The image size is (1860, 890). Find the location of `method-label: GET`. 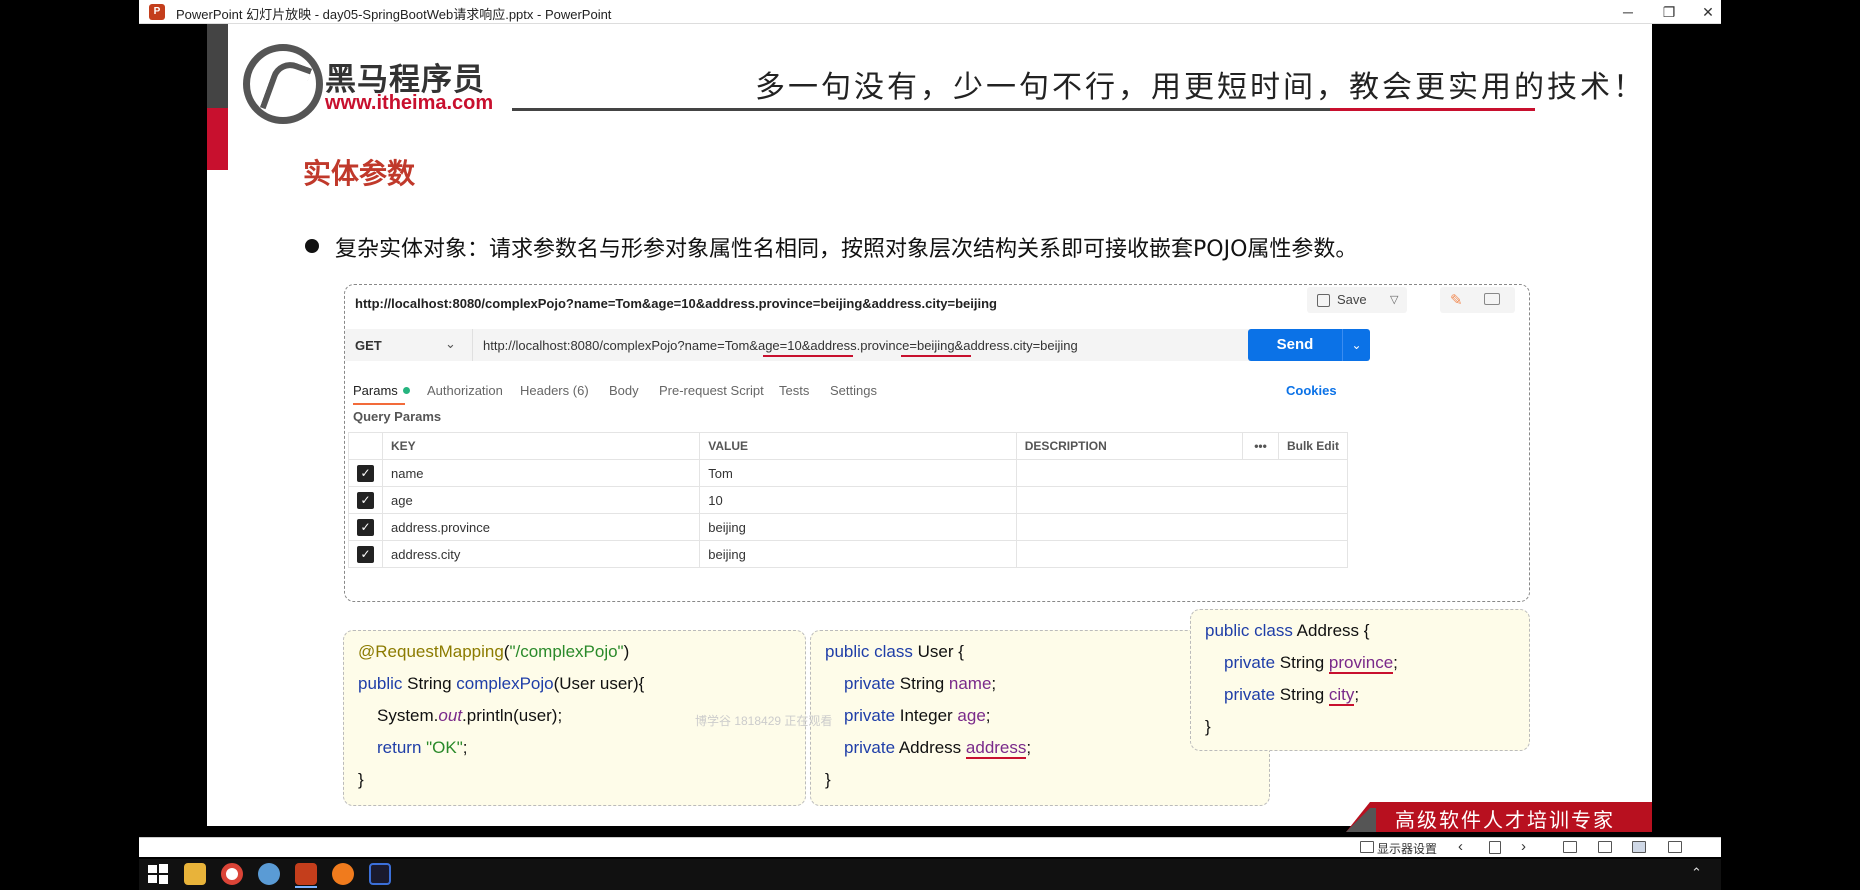

method-label: GET is located at coordinates (368, 345).